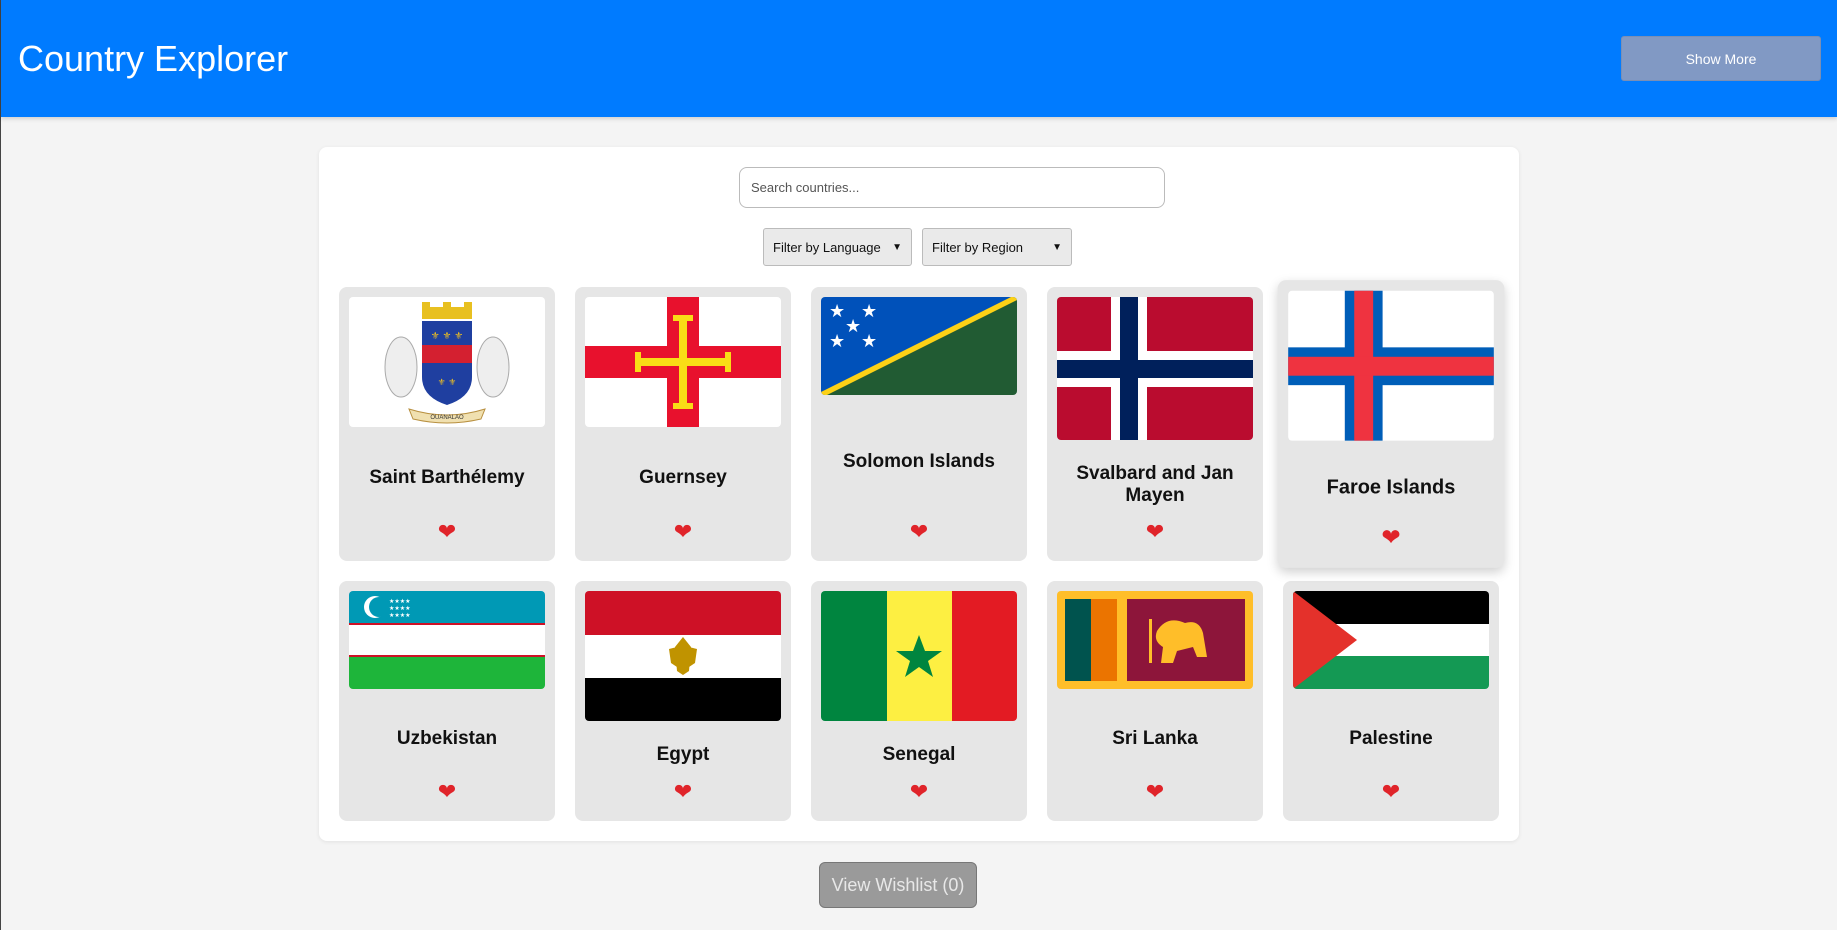 The height and width of the screenshot is (930, 1837). Describe the element at coordinates (919, 424) in the screenshot. I see `country-card: ★ ★ ★ ★ ★ Solomon Islands ❤` at that location.